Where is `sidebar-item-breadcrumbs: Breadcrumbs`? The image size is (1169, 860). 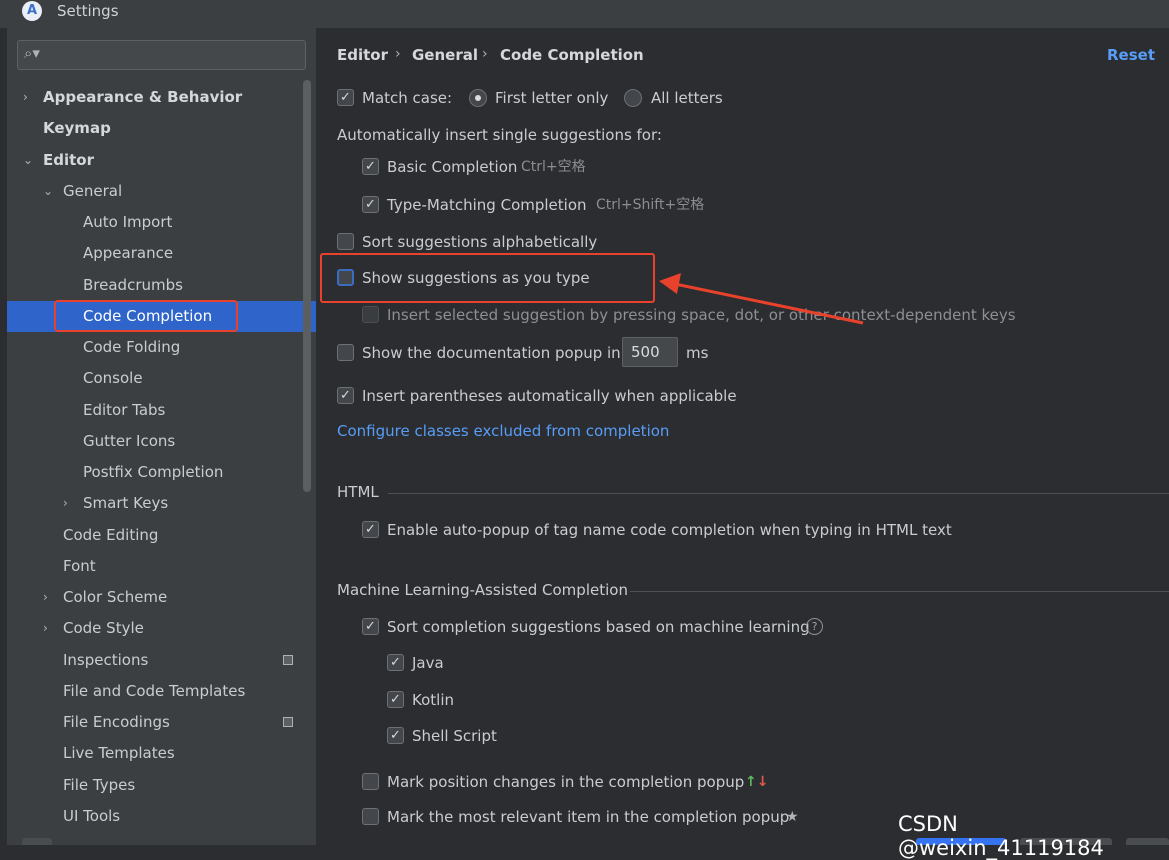
sidebar-item-breadcrumbs: Breadcrumbs is located at coordinates (161, 285).